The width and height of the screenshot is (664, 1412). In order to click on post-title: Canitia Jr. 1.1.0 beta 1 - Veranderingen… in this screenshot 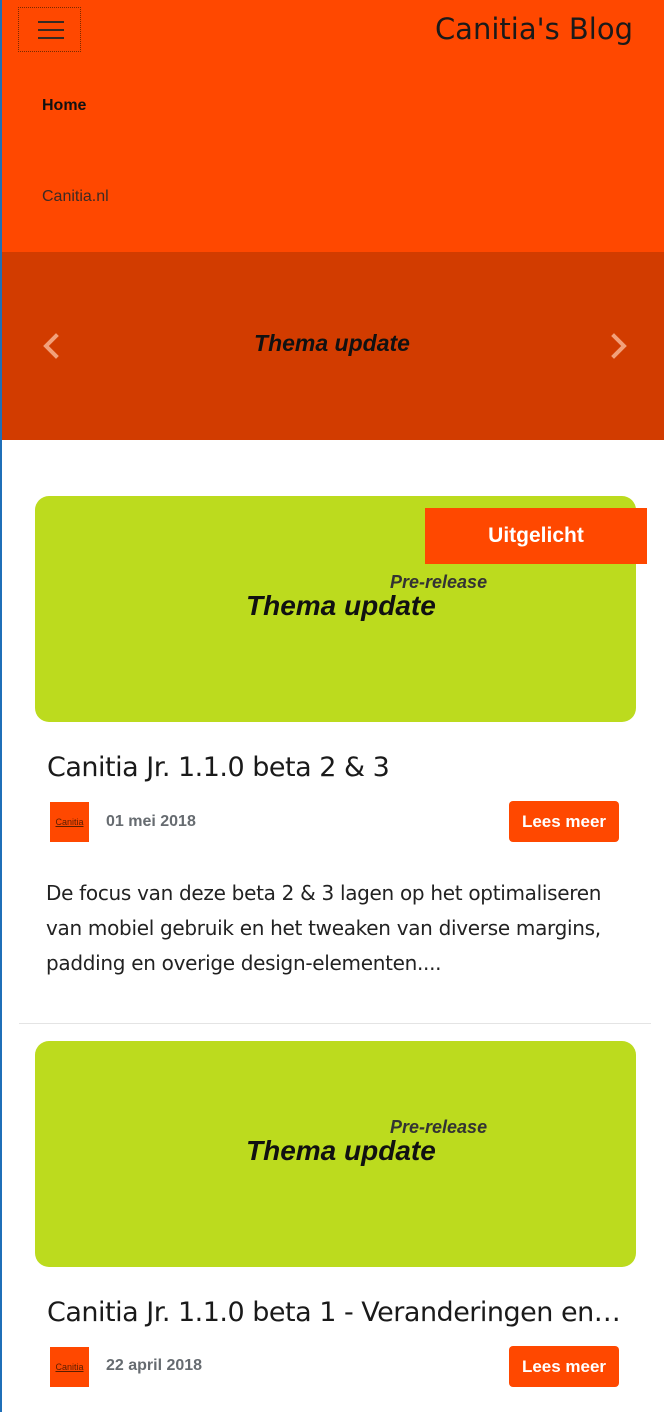, I will do `click(337, 1312)`.